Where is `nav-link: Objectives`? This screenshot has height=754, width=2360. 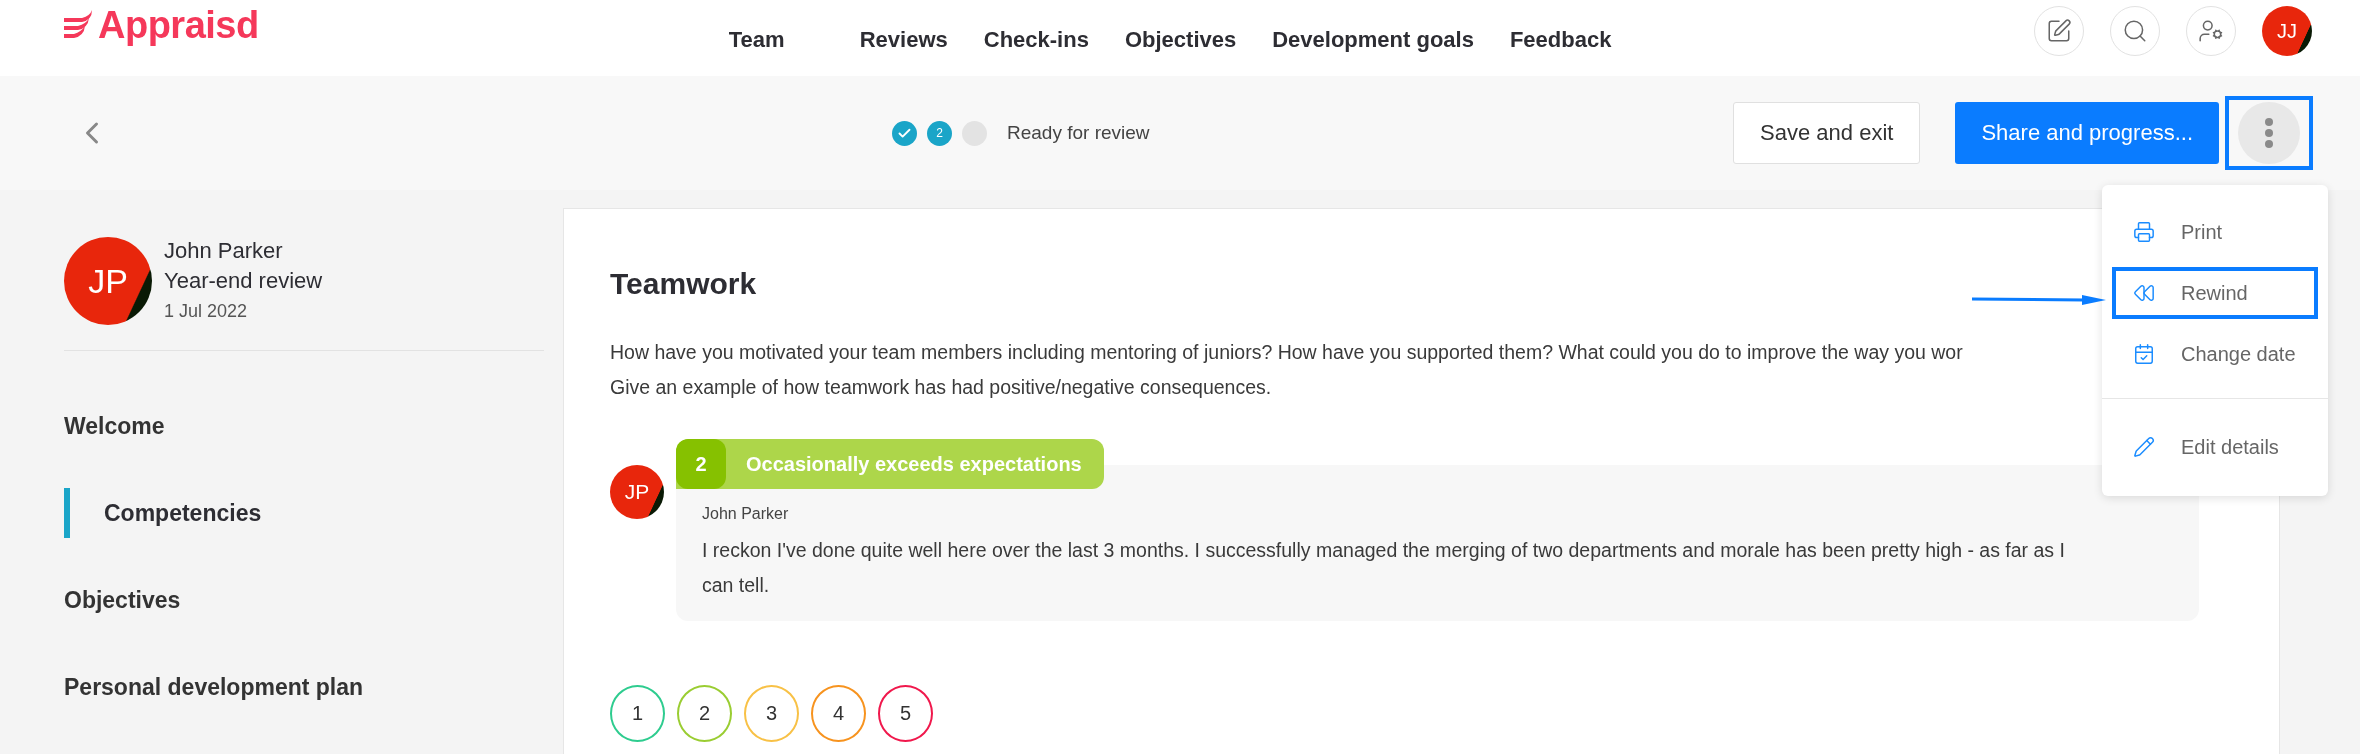 nav-link: Objectives is located at coordinates (1180, 40).